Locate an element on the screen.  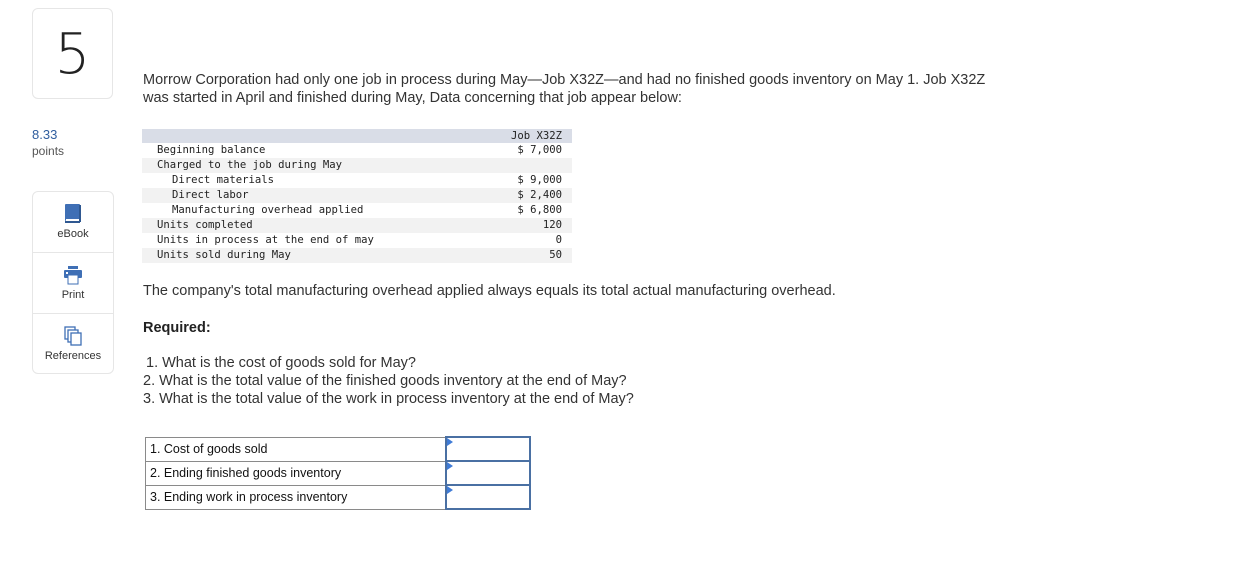
finished-goods-input is located at coordinates (488, 473).